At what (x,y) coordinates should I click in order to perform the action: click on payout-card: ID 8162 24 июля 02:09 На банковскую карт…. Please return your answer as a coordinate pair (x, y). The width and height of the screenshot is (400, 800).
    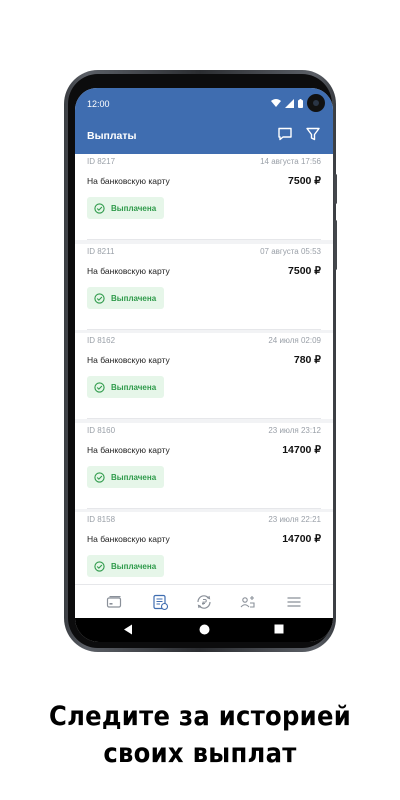
    Looking at the image, I should click on (204, 376).